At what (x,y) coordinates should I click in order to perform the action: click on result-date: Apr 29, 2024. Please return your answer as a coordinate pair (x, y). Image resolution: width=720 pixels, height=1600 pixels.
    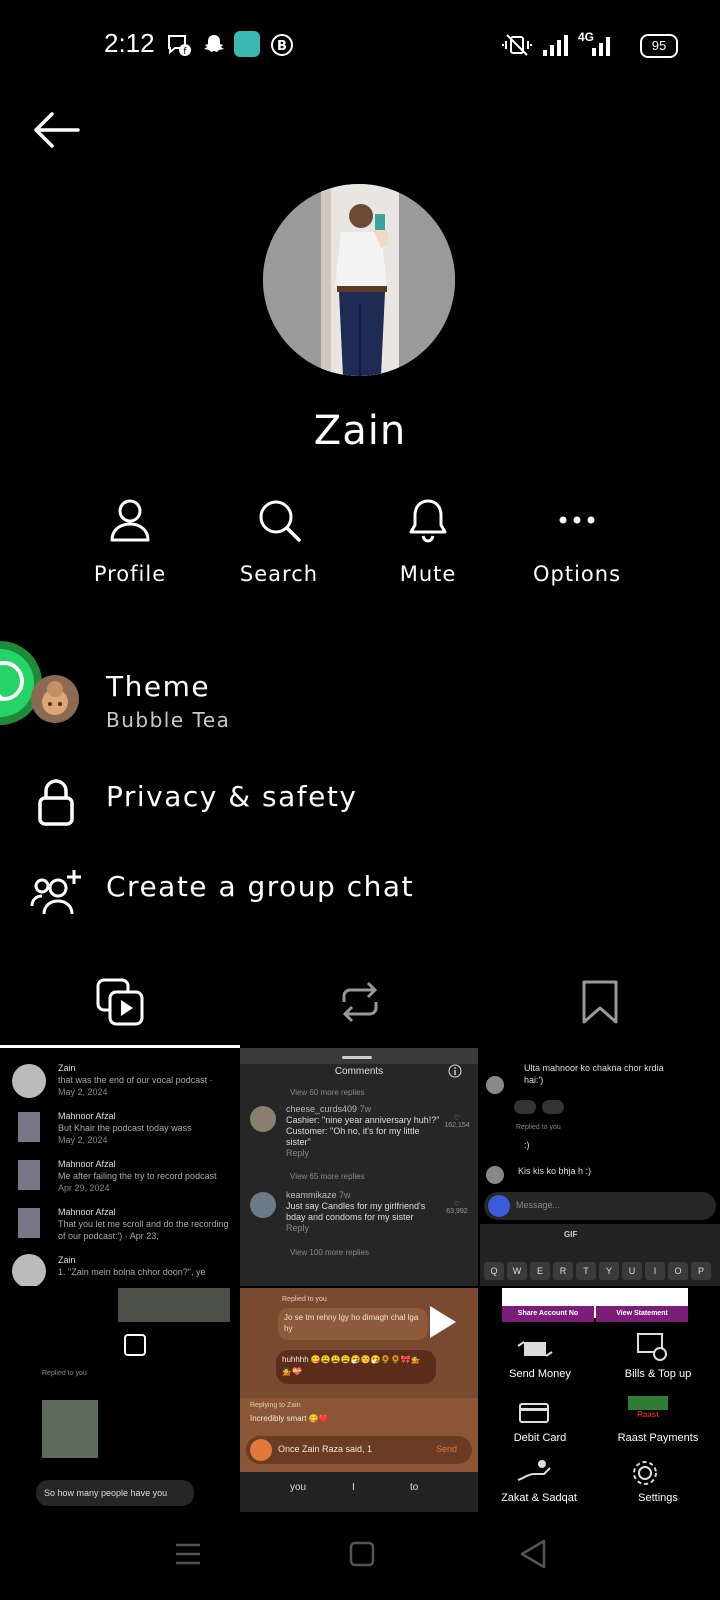
    Looking at the image, I should click on (84, 1188).